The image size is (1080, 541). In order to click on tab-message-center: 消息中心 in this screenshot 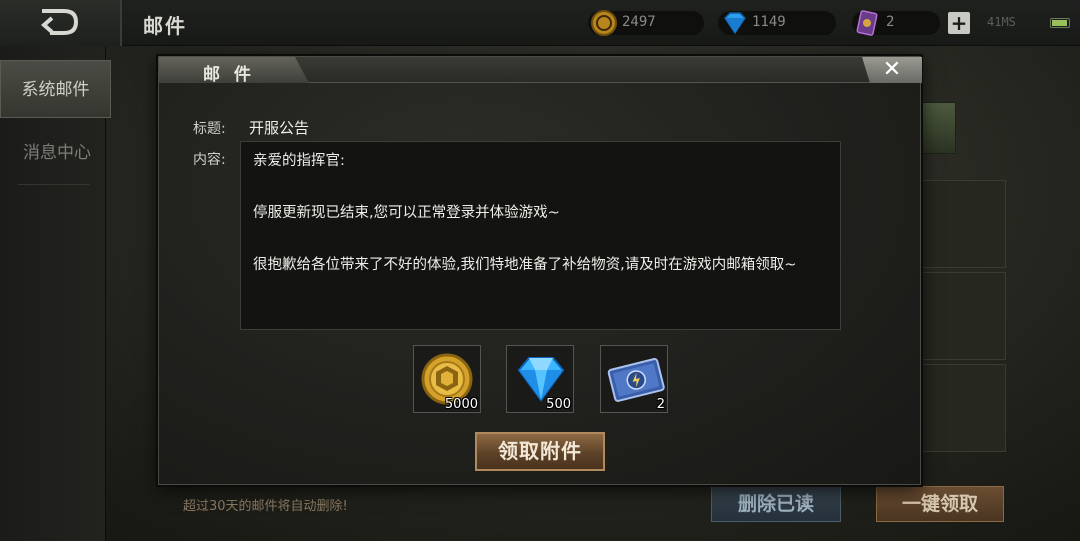, I will do `click(57, 153)`.